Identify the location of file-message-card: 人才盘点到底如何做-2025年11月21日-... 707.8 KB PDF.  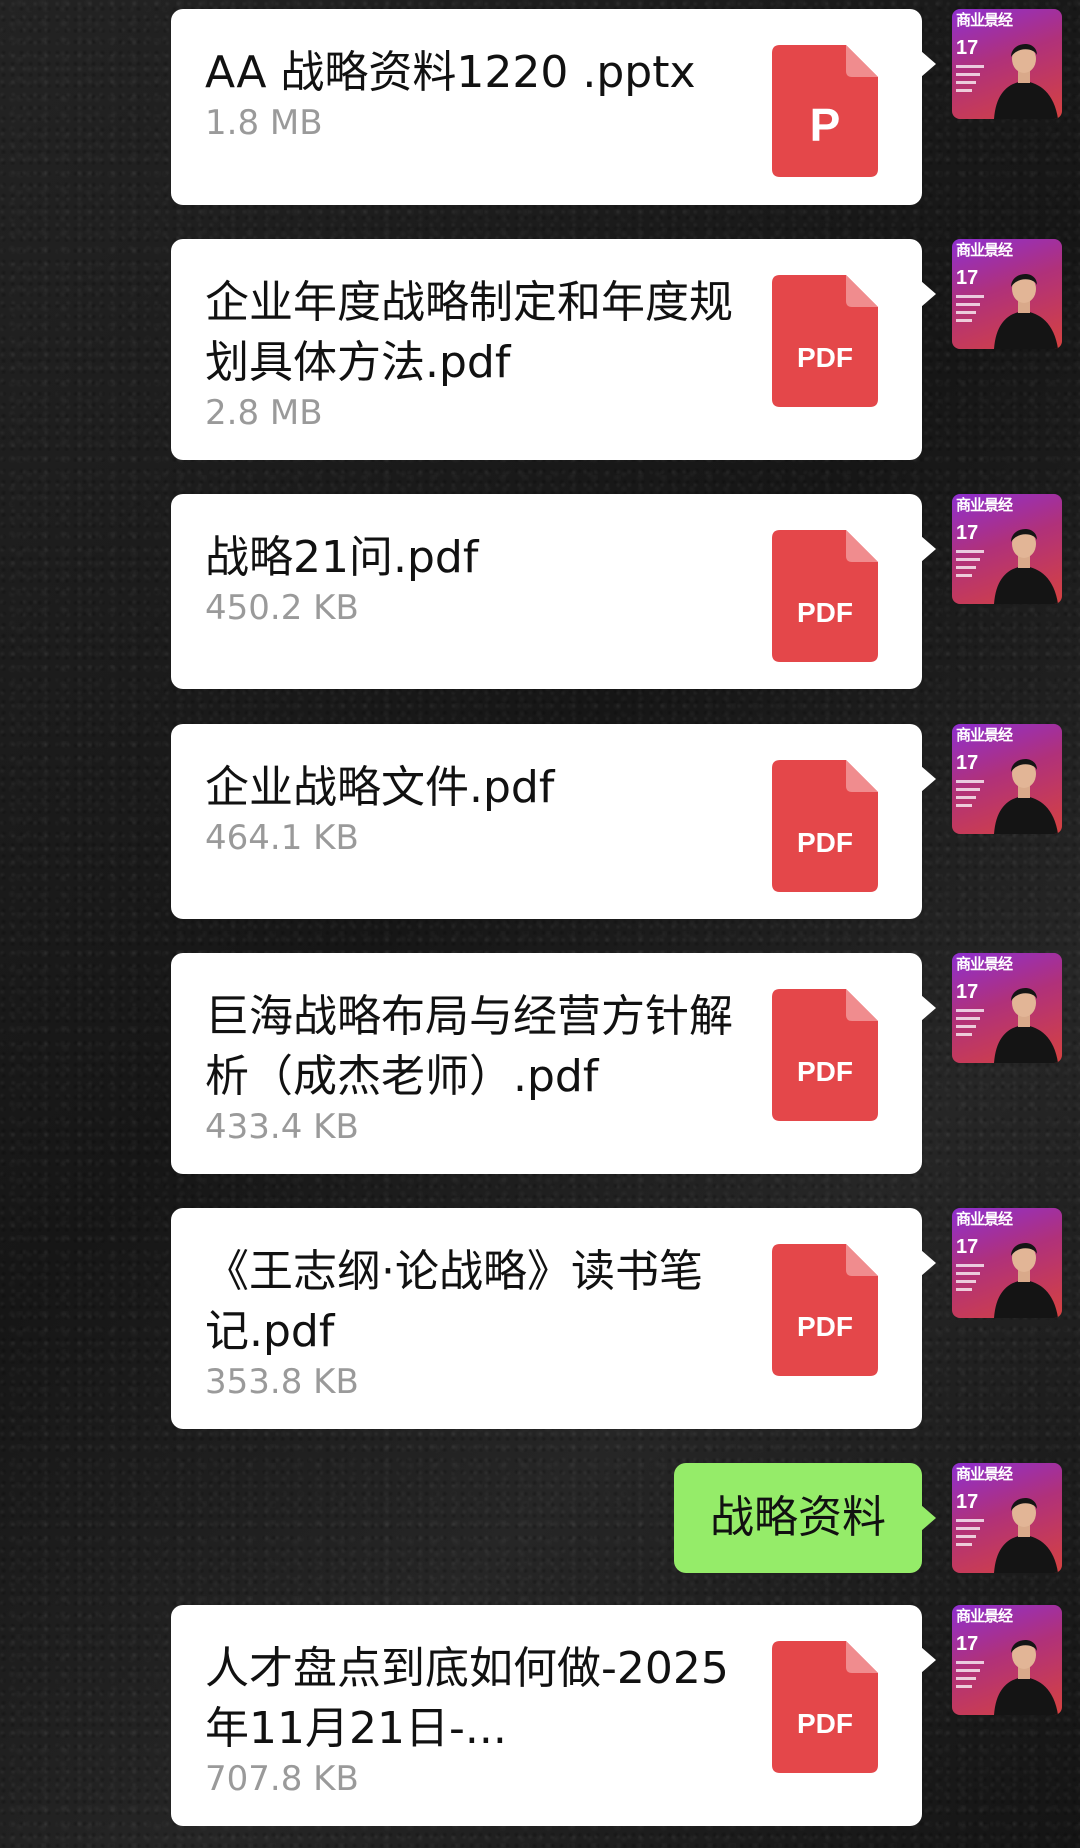
(553, 1715).